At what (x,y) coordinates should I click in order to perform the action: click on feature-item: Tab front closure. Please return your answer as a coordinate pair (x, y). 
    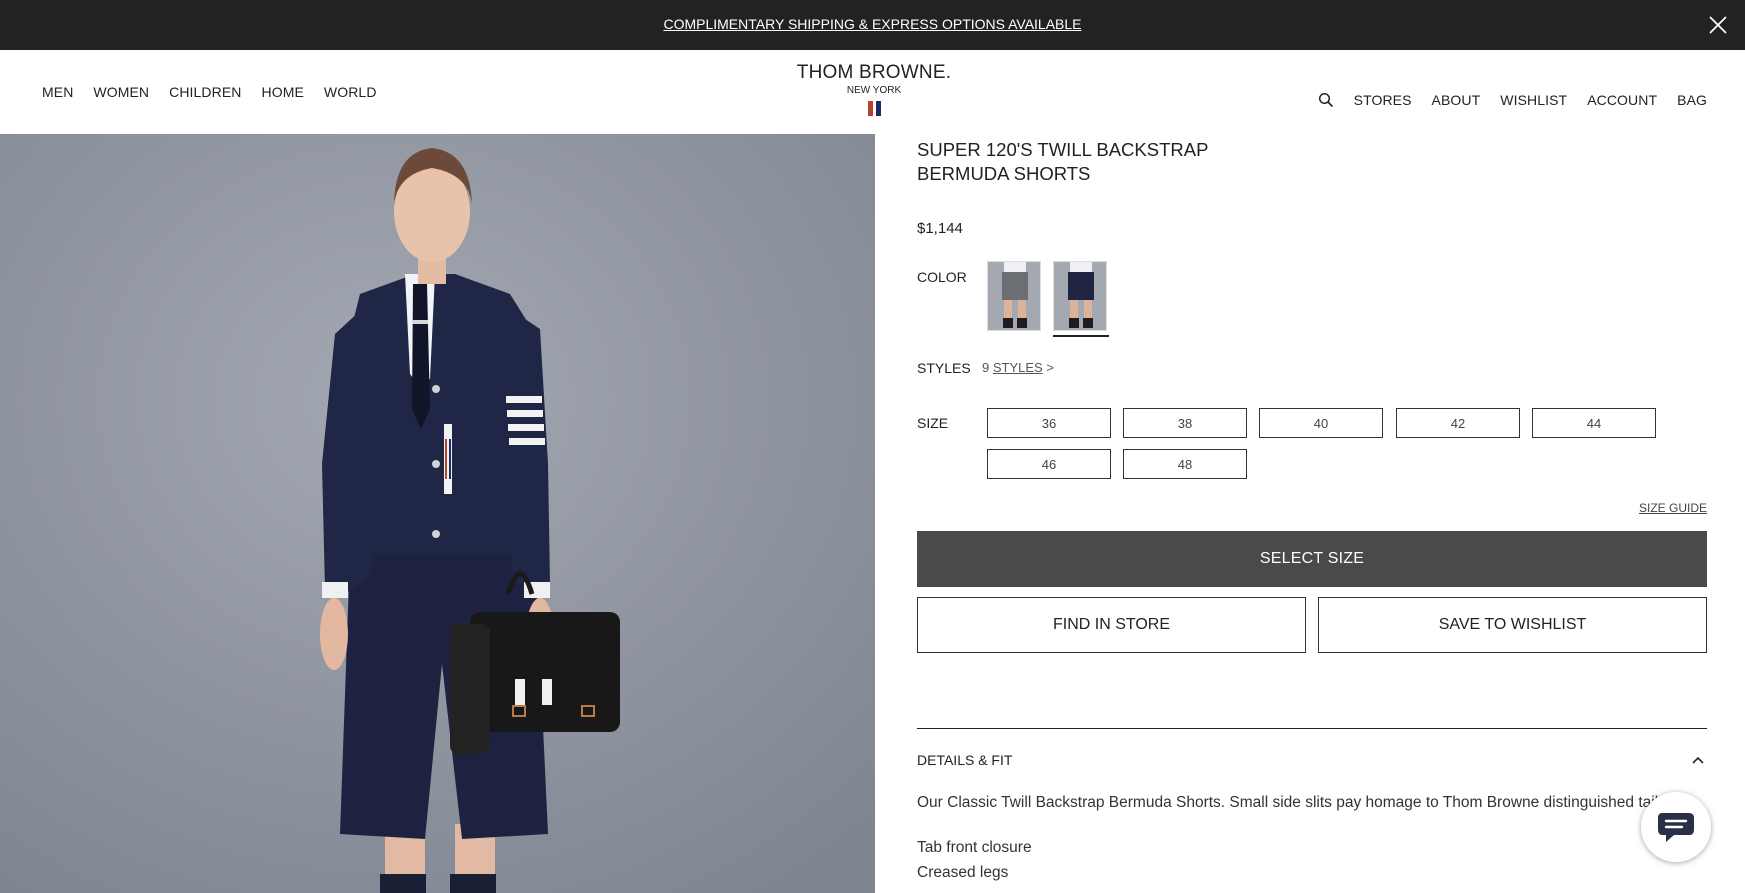
    Looking at the image, I should click on (974, 847).